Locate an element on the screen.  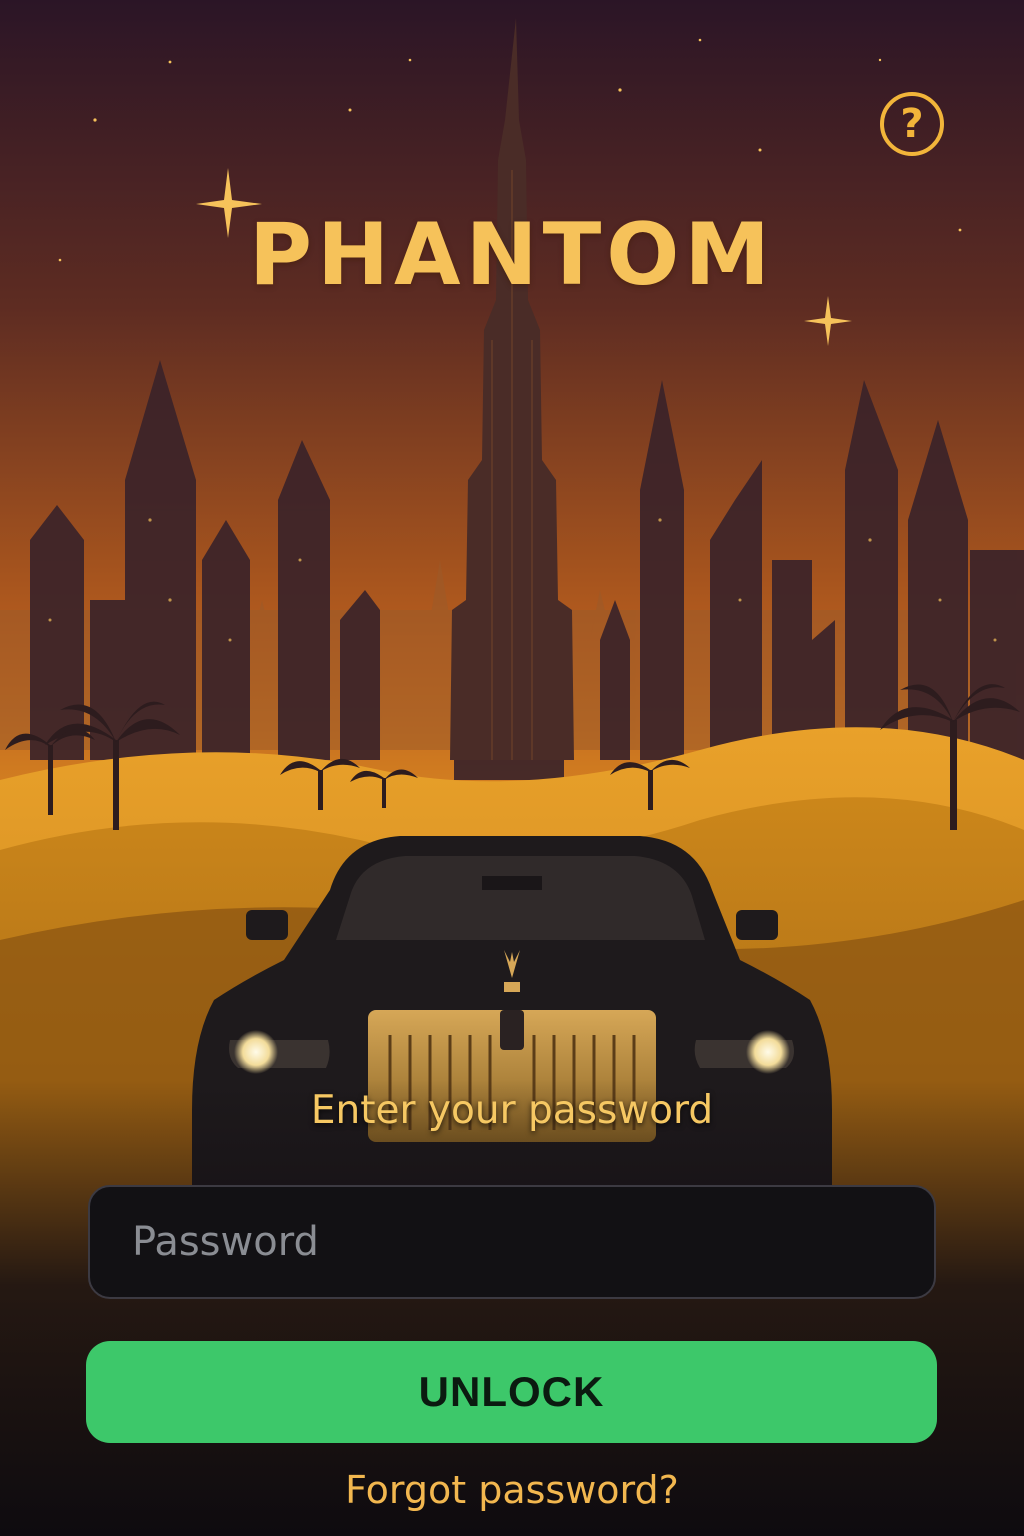
unlock-button: UNLOCK is located at coordinates (511, 1392).